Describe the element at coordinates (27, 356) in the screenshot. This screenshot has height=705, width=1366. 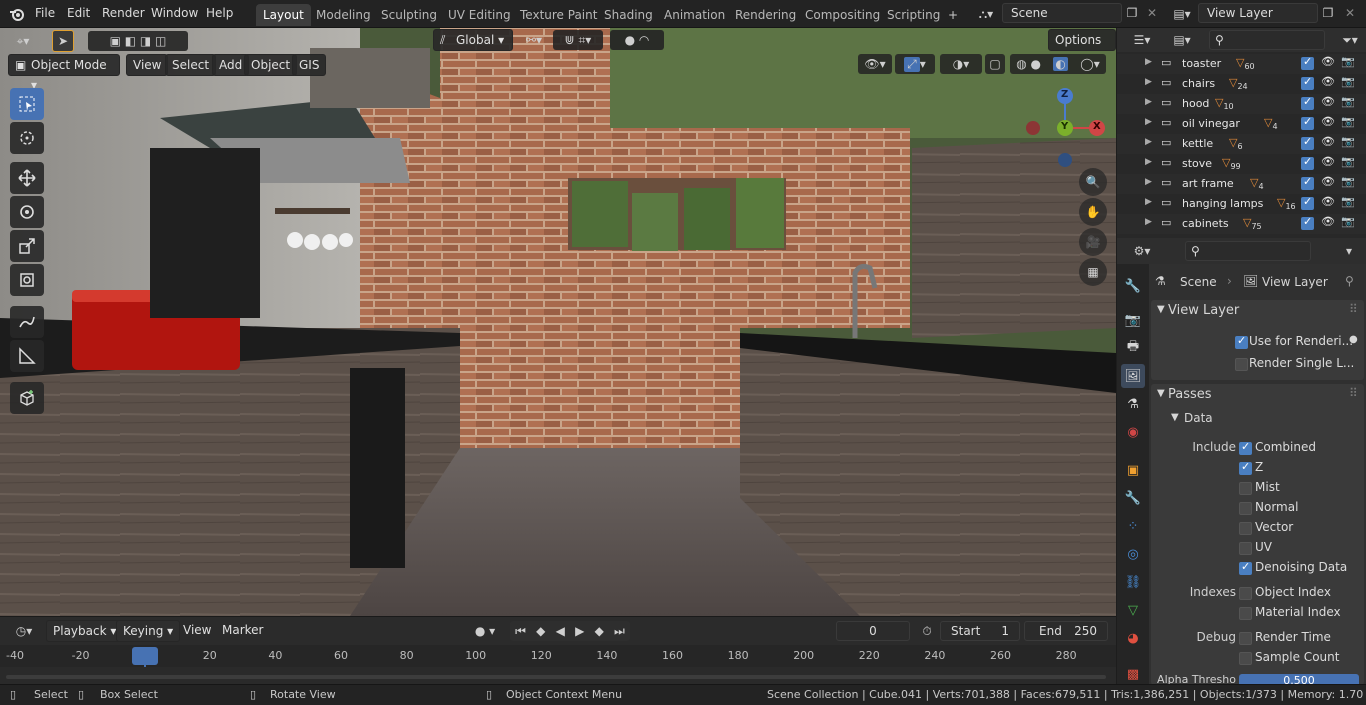
I see `measure-tool-icon` at that location.